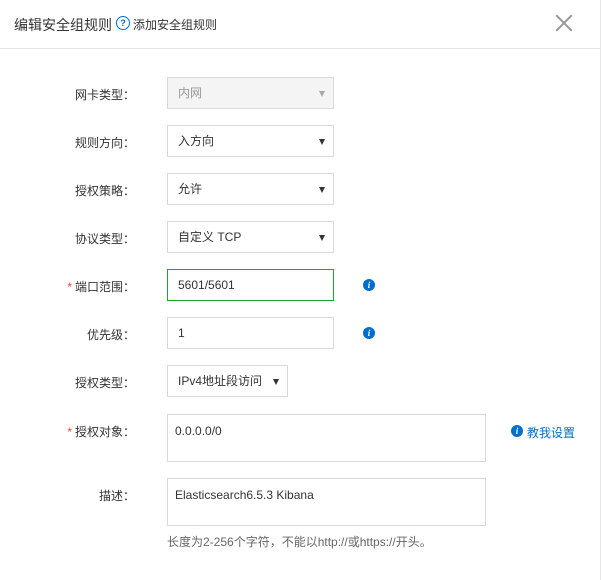 This screenshot has width=601, height=580. Describe the element at coordinates (104, 95) in the screenshot. I see `nic-type-label: 网卡类型：` at that location.